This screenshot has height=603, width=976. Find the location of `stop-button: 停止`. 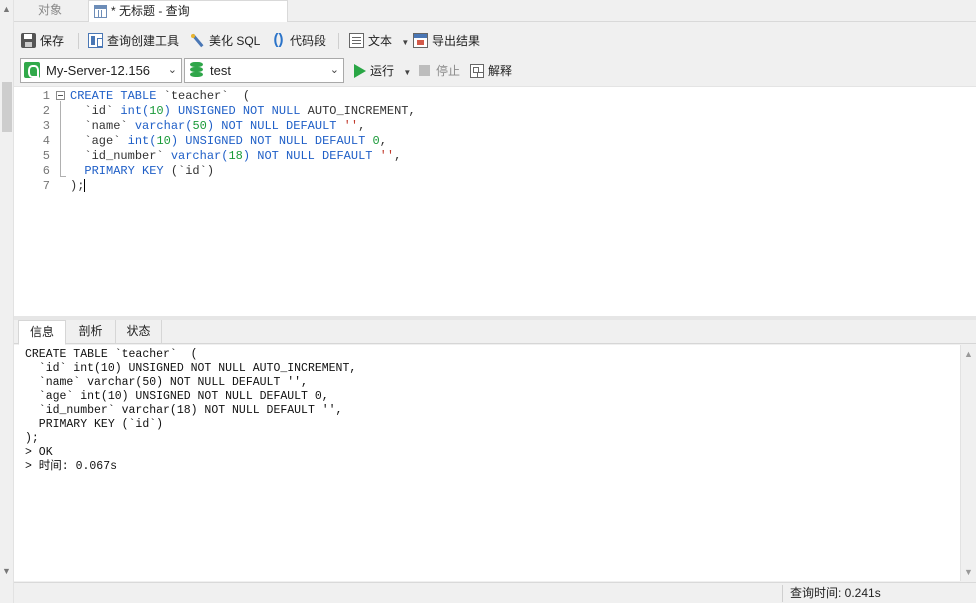

stop-button: 停止 is located at coordinates (439, 71).